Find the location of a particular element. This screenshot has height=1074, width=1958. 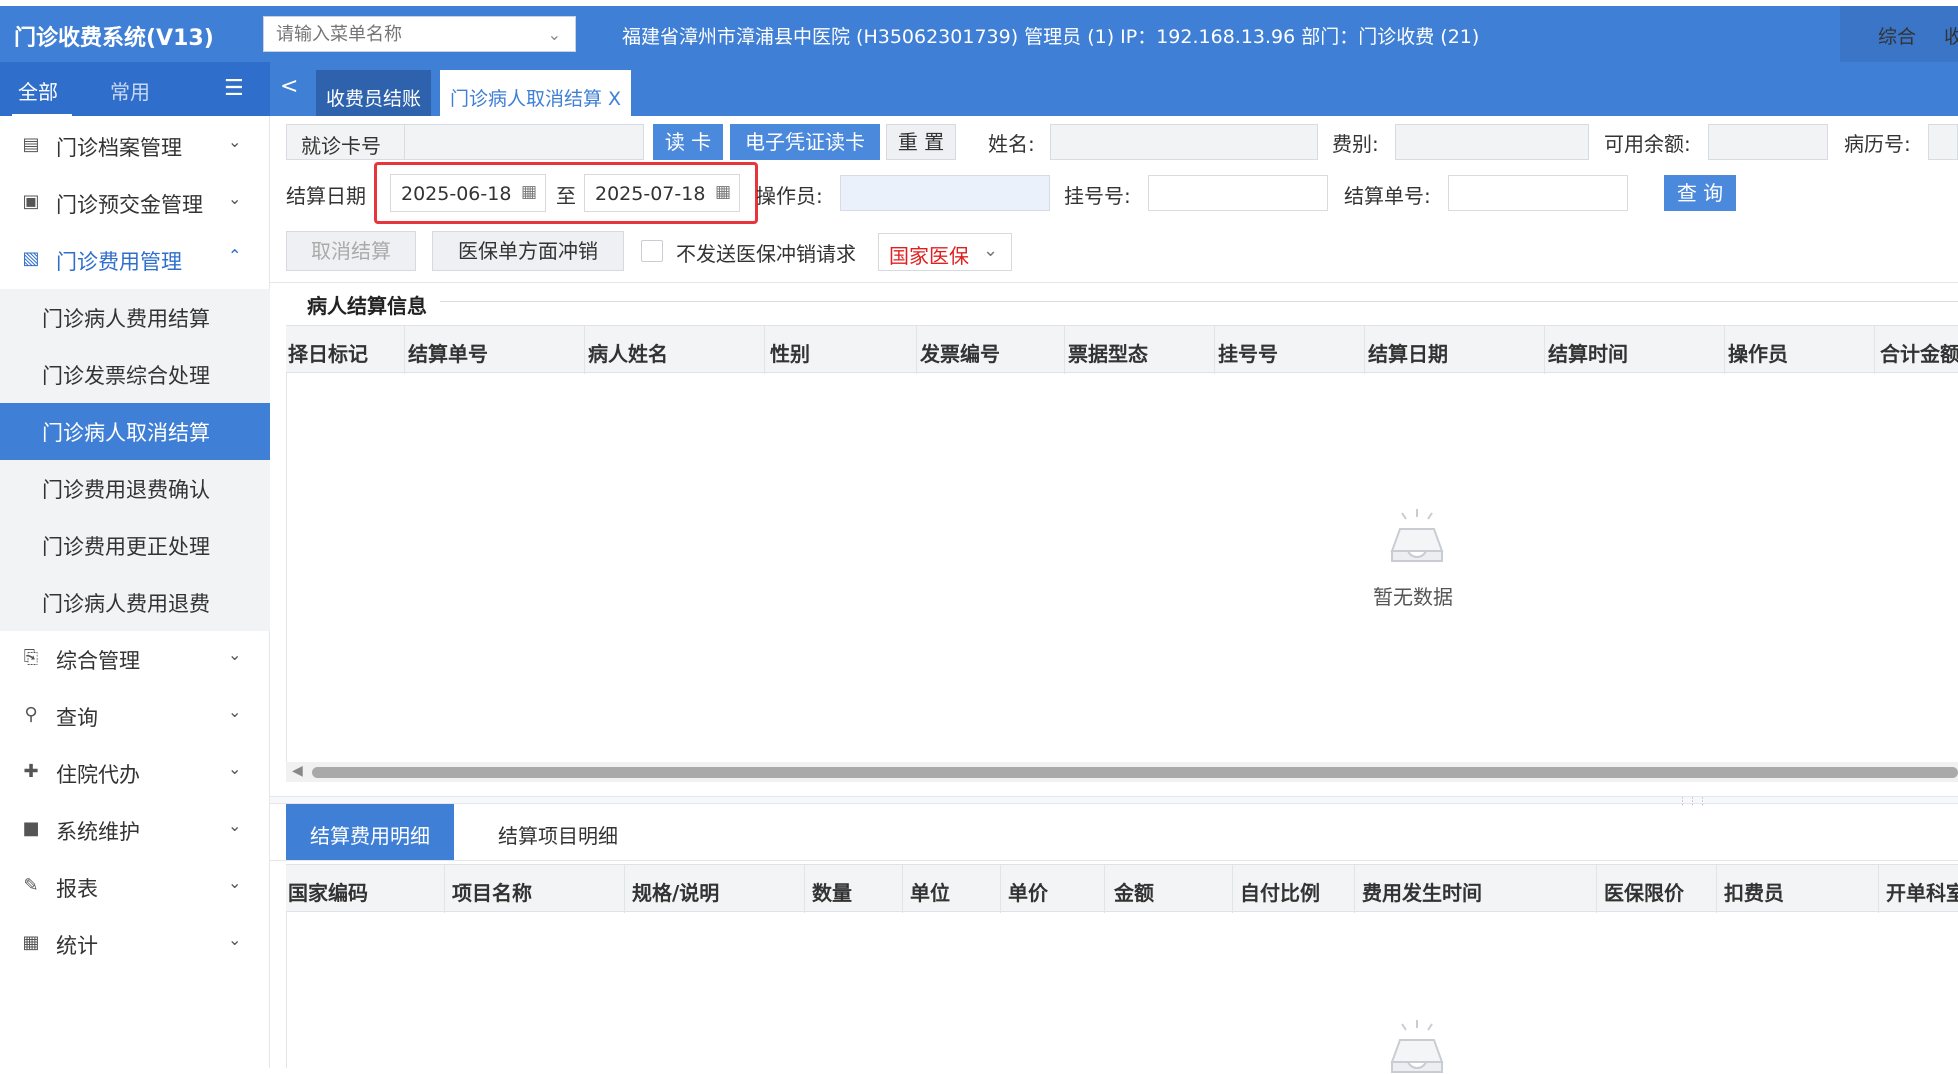

reg-no-input is located at coordinates (1238, 193).